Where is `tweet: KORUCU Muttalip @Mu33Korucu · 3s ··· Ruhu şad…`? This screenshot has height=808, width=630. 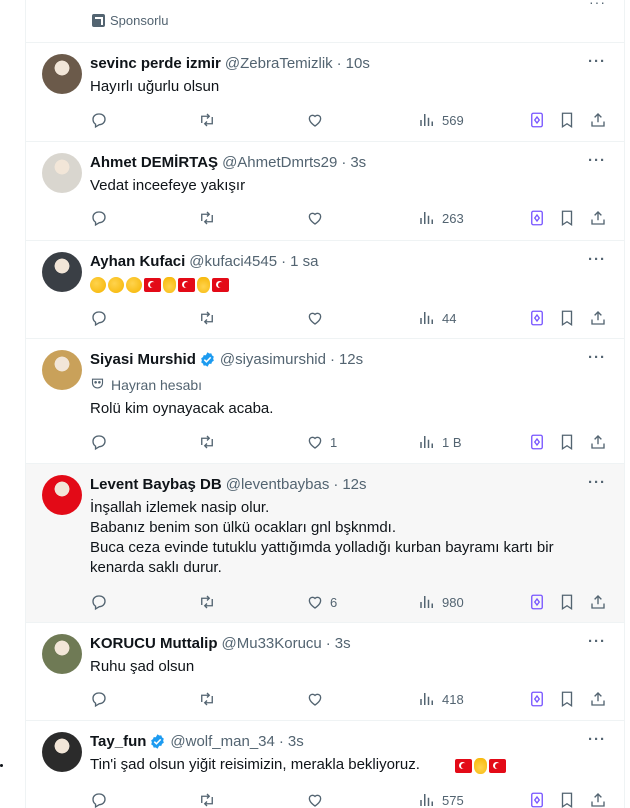
tweet: KORUCU Muttalip @Mu33Korucu · 3s ··· Ruhu şad… is located at coordinates (325, 672).